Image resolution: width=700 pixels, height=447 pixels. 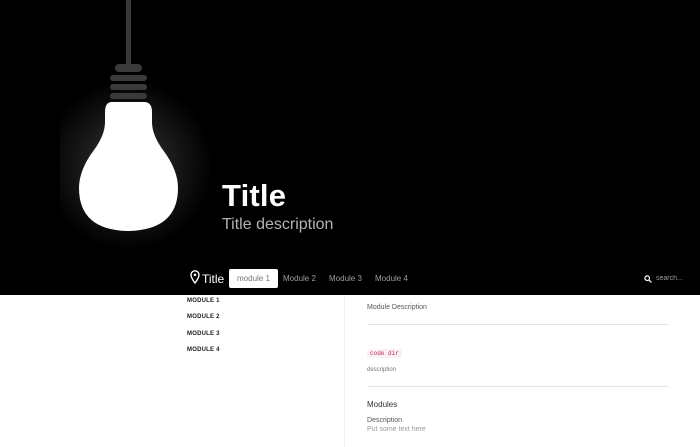 I want to click on search-box, so click(x=672, y=278).